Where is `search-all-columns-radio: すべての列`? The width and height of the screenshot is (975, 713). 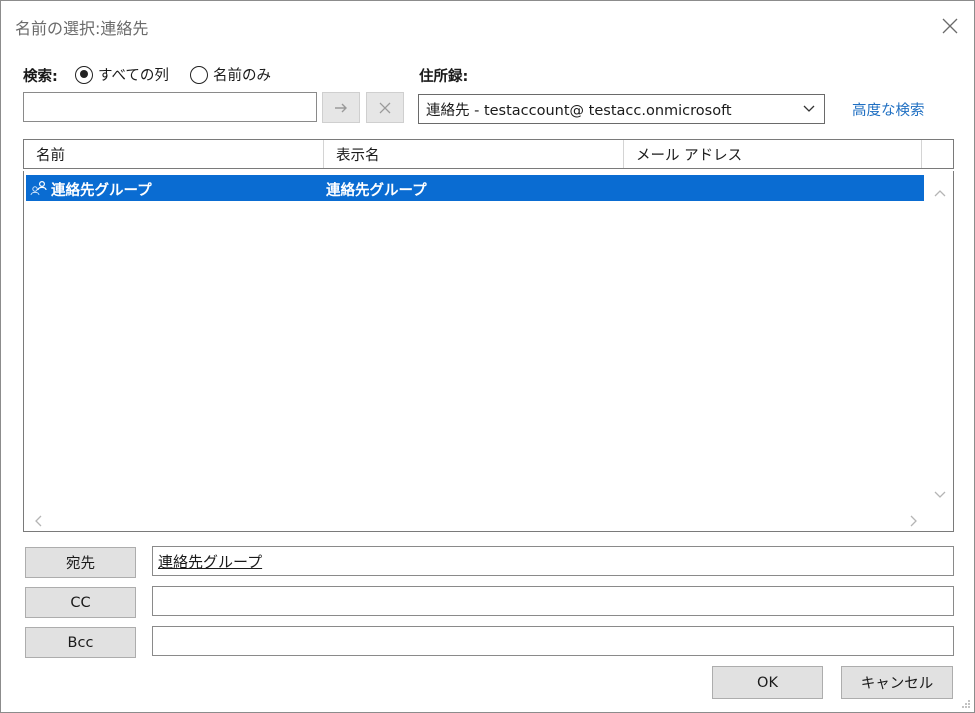 search-all-columns-radio: すべての列 is located at coordinates (122, 74).